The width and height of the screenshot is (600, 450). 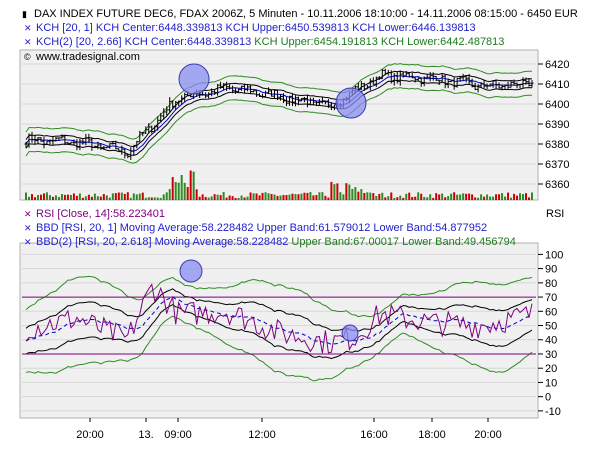 What do you see at coordinates (557, 165) in the screenshot?
I see `y-tick-label: 6370` at bounding box center [557, 165].